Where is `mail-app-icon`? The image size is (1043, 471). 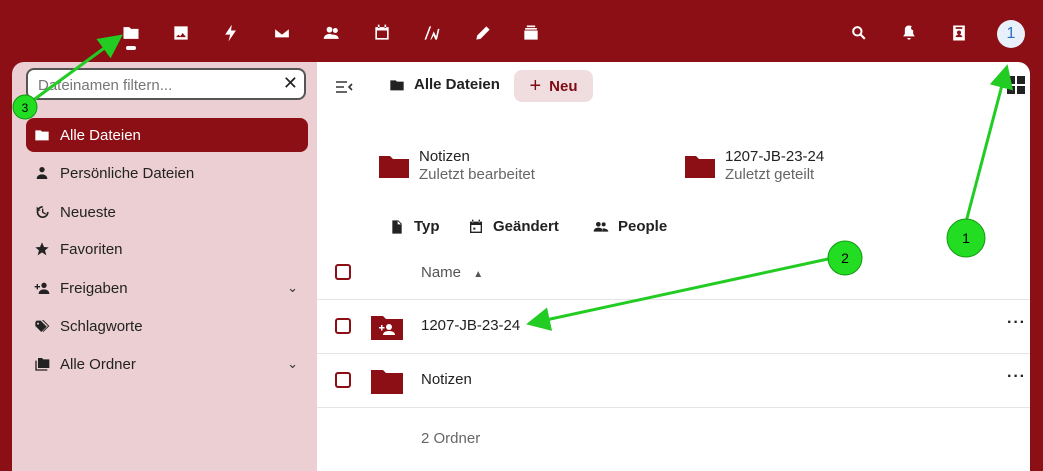 mail-app-icon is located at coordinates (282, 33).